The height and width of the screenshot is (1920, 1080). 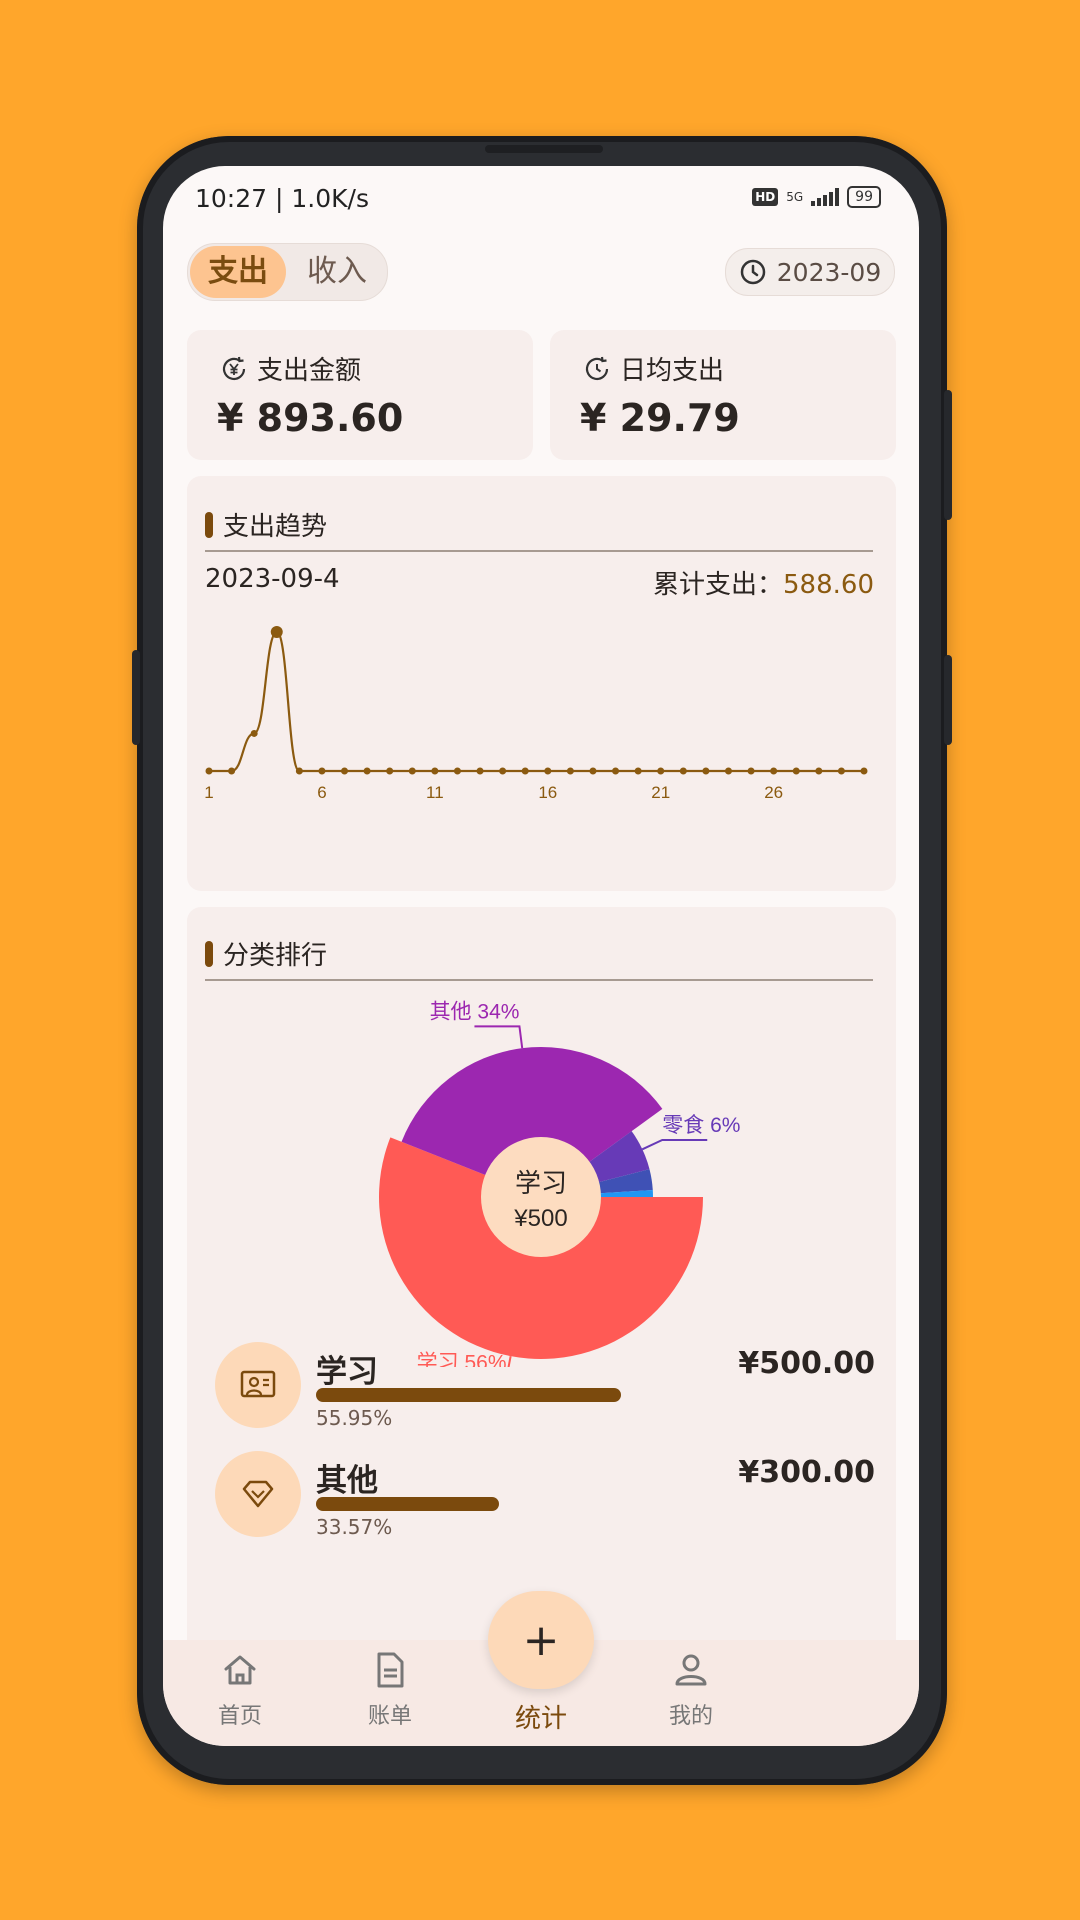 I want to click on month-value: 2023-09, so click(x=829, y=272).